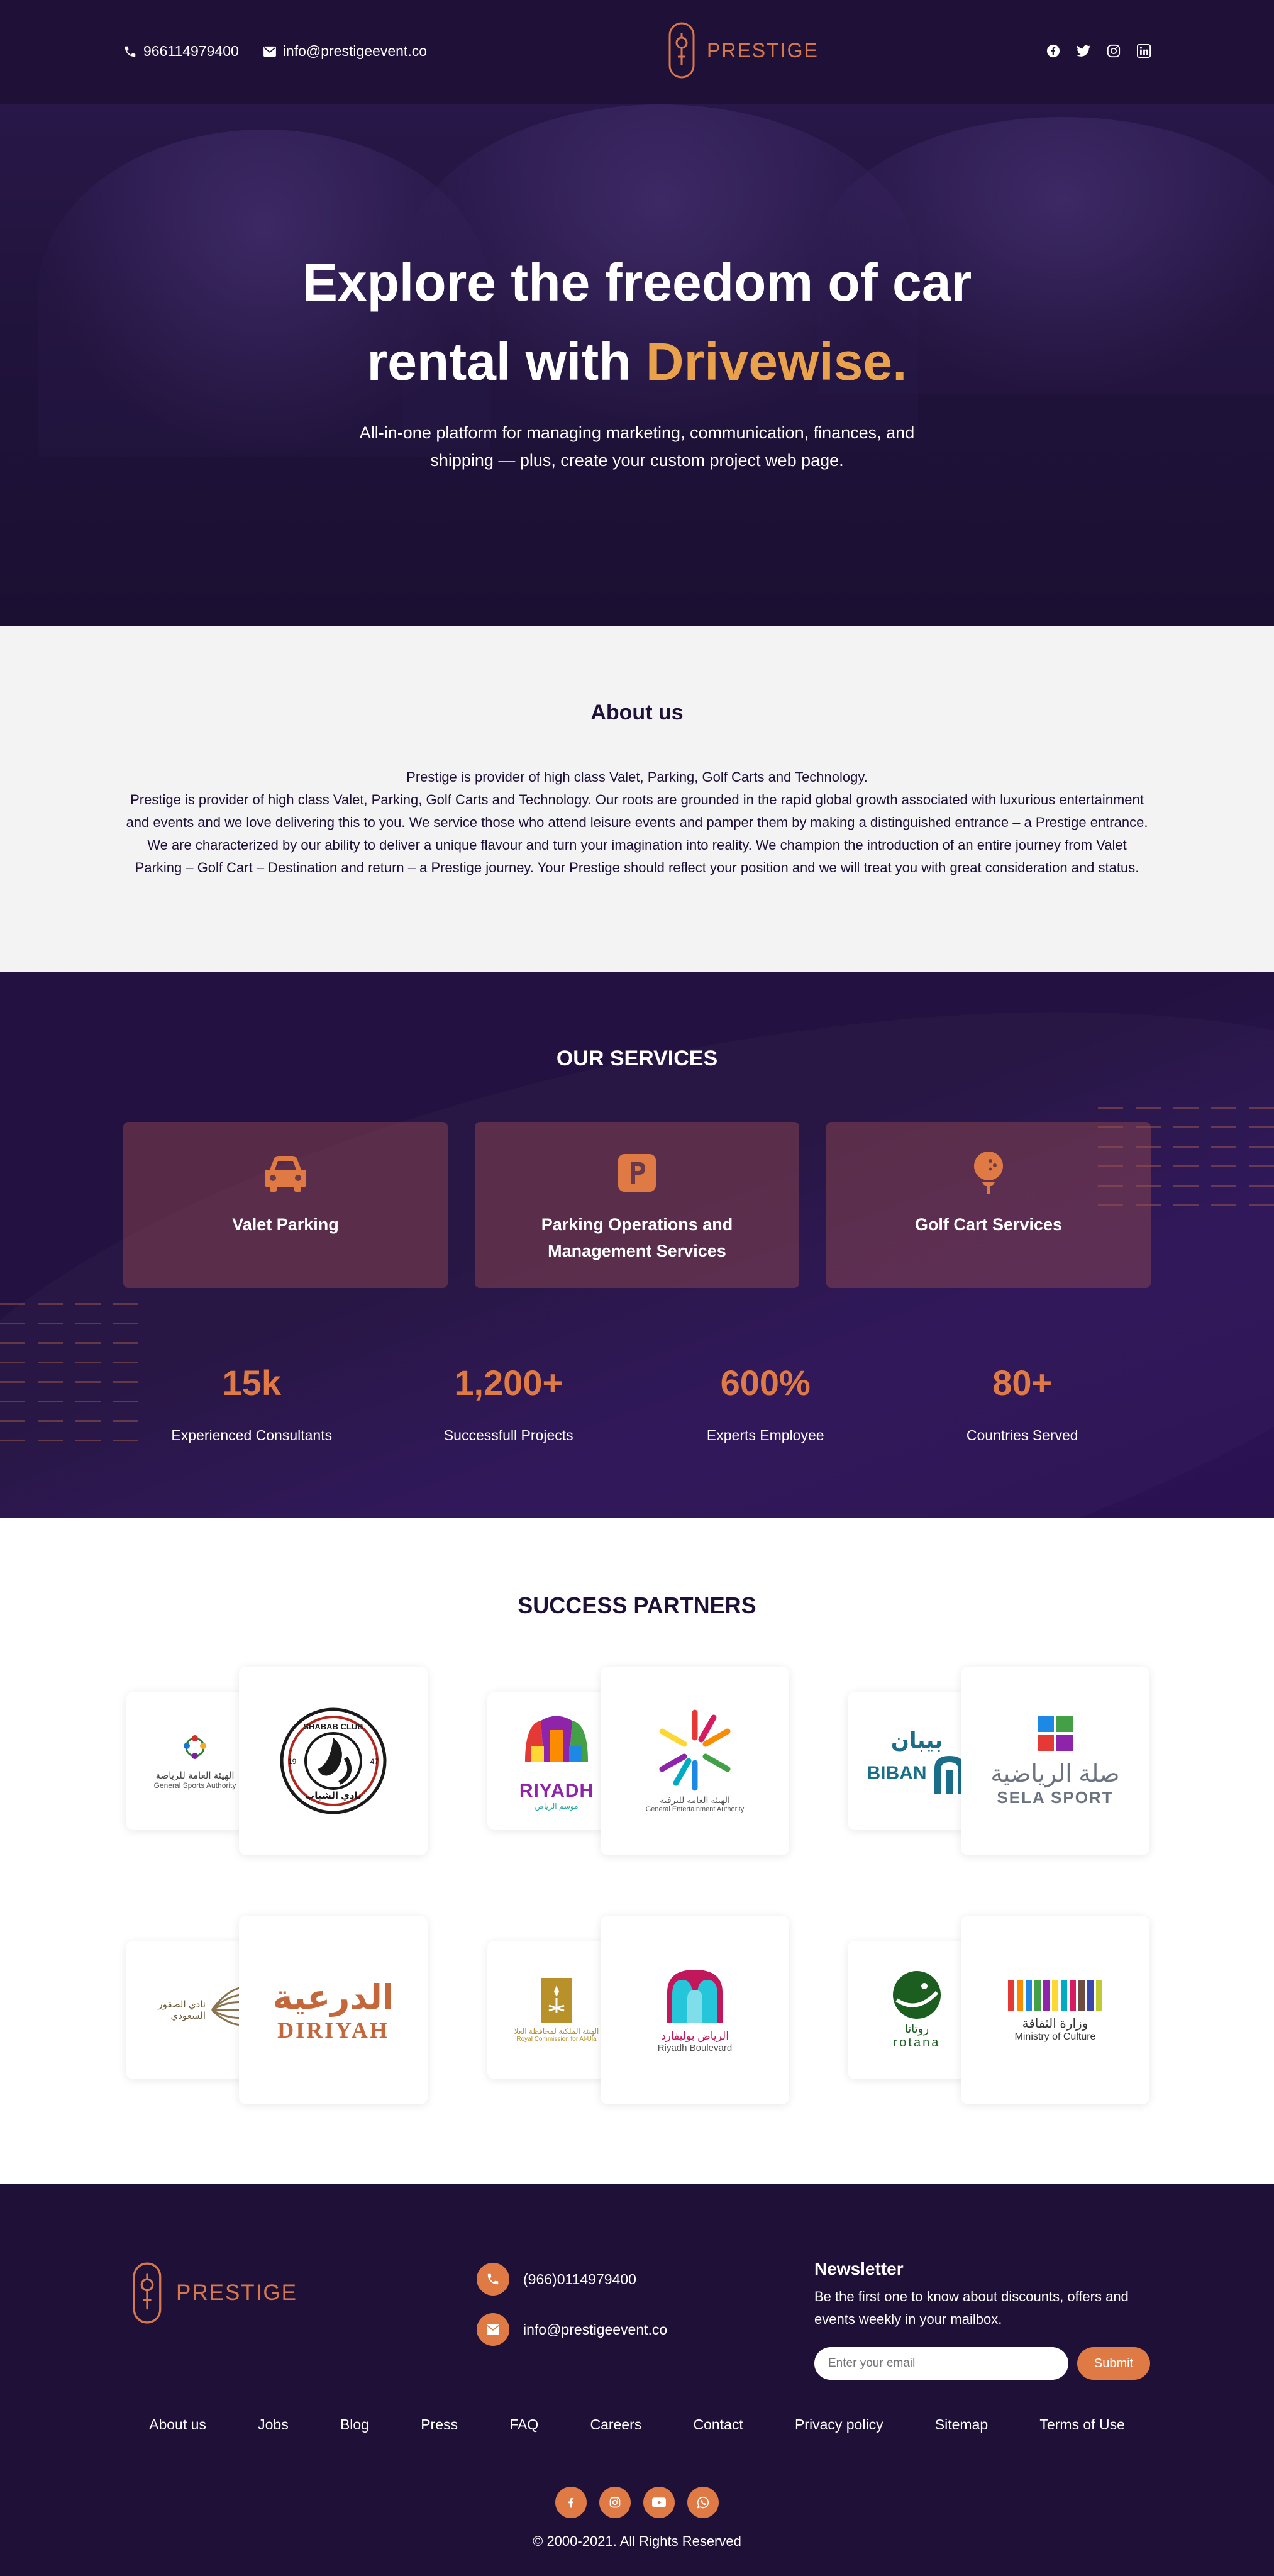 Image resolution: width=1274 pixels, height=2576 pixels. What do you see at coordinates (148, 2293) in the screenshot?
I see `prestige-logo-icon` at bounding box center [148, 2293].